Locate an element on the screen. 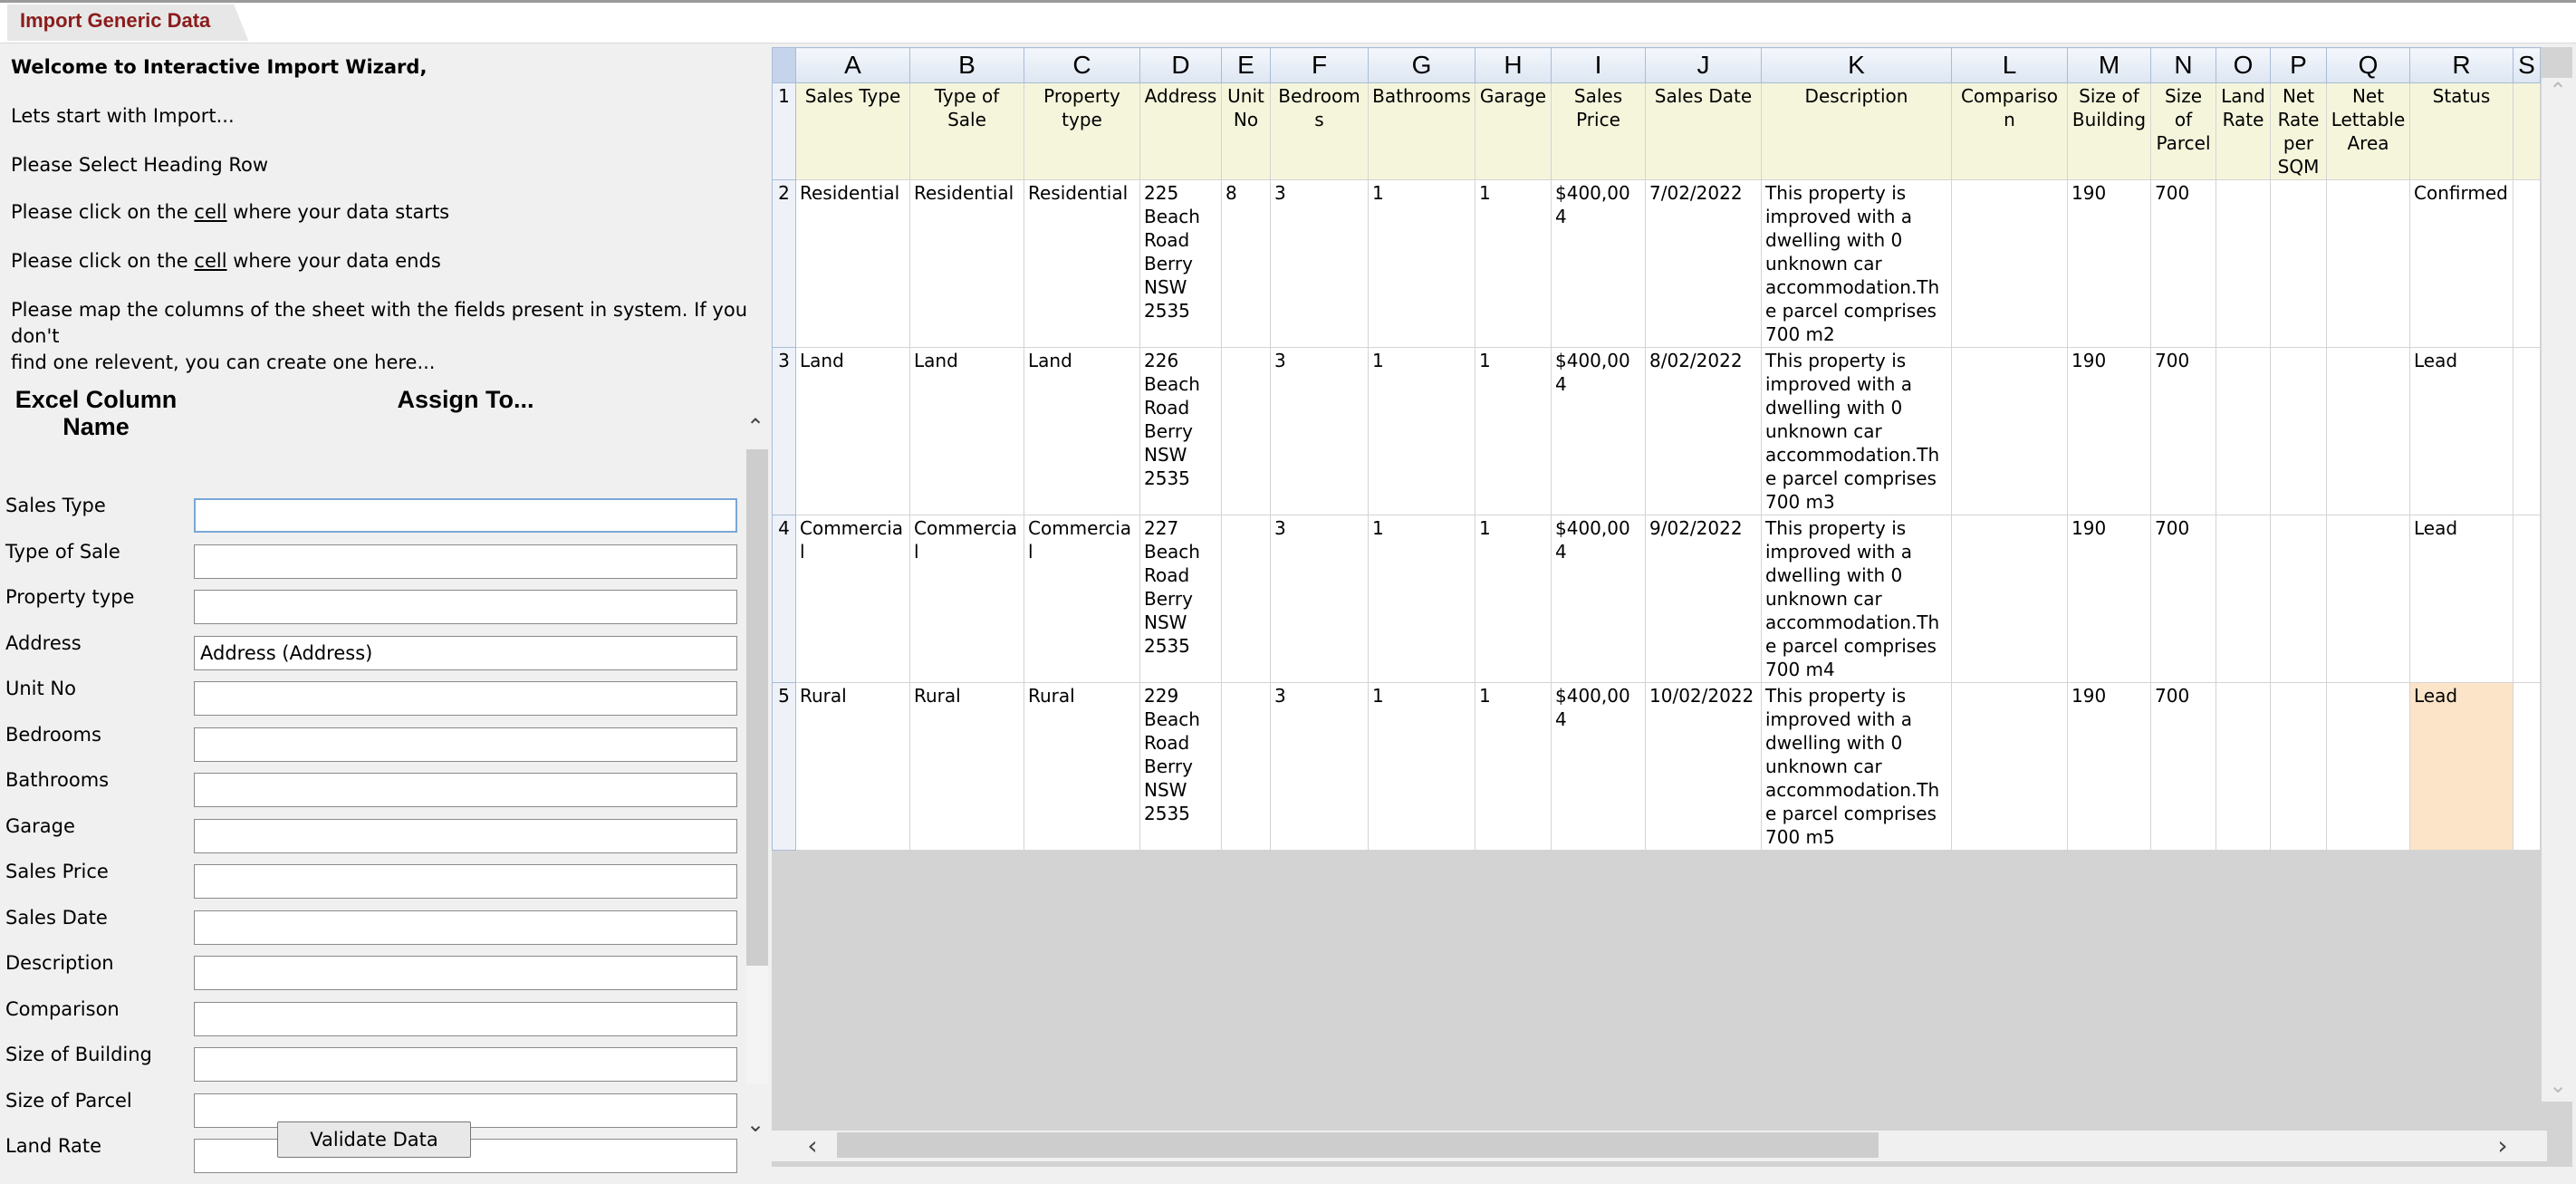 This screenshot has height=1184, width=2576. row-number: 1 is located at coordinates (784, 131).